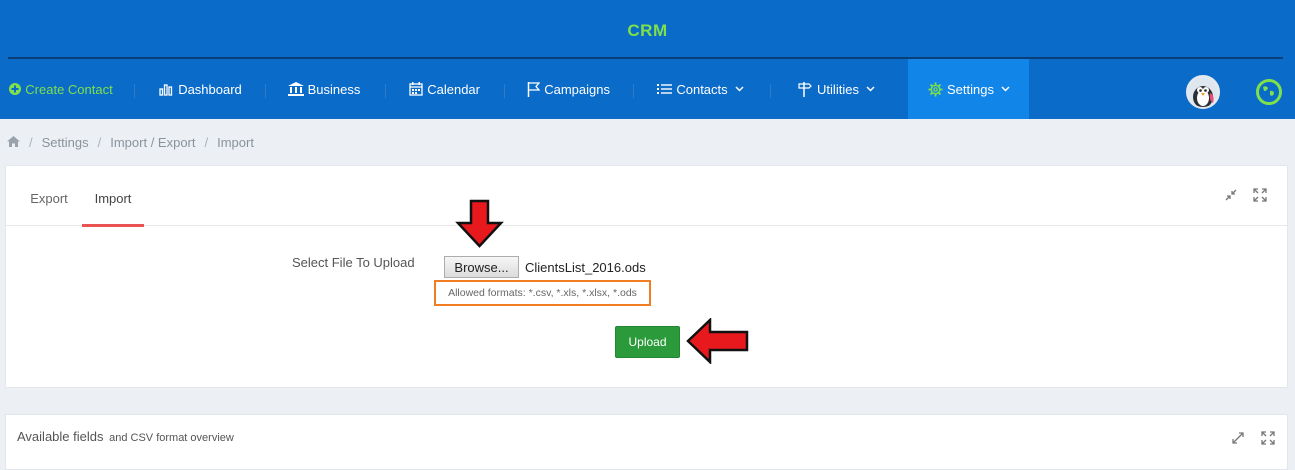 The height and width of the screenshot is (470, 1295). What do you see at coordinates (647, 29) in the screenshot?
I see `brand-title: CRM` at bounding box center [647, 29].